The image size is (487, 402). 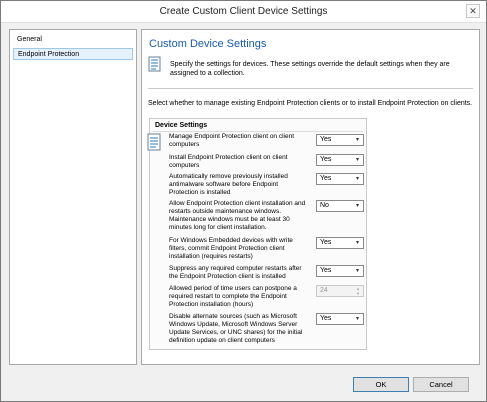 I want to click on window-title: Create Custom Client Device Settings, so click(x=243, y=11).